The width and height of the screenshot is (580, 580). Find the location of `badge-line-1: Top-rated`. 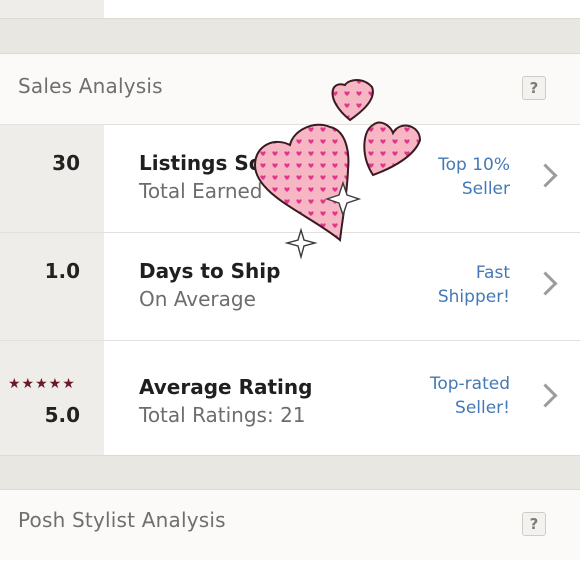

badge-line-1: Top-rated is located at coordinates (469, 384).